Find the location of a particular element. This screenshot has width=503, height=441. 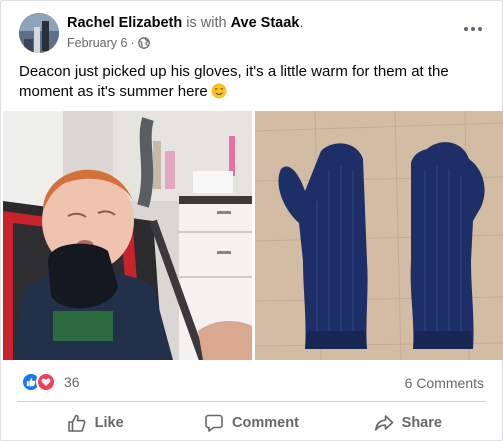

globe-icon is located at coordinates (143, 43).